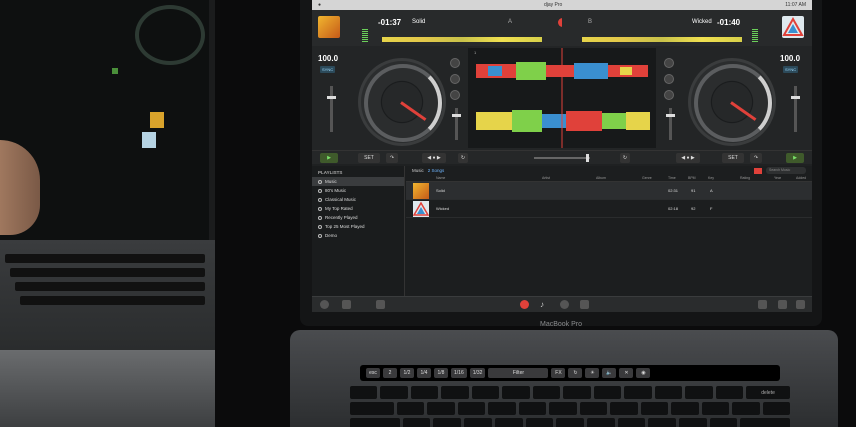 The image size is (856, 427). I want to click on deck-left-pitch-slider, so click(331, 109).